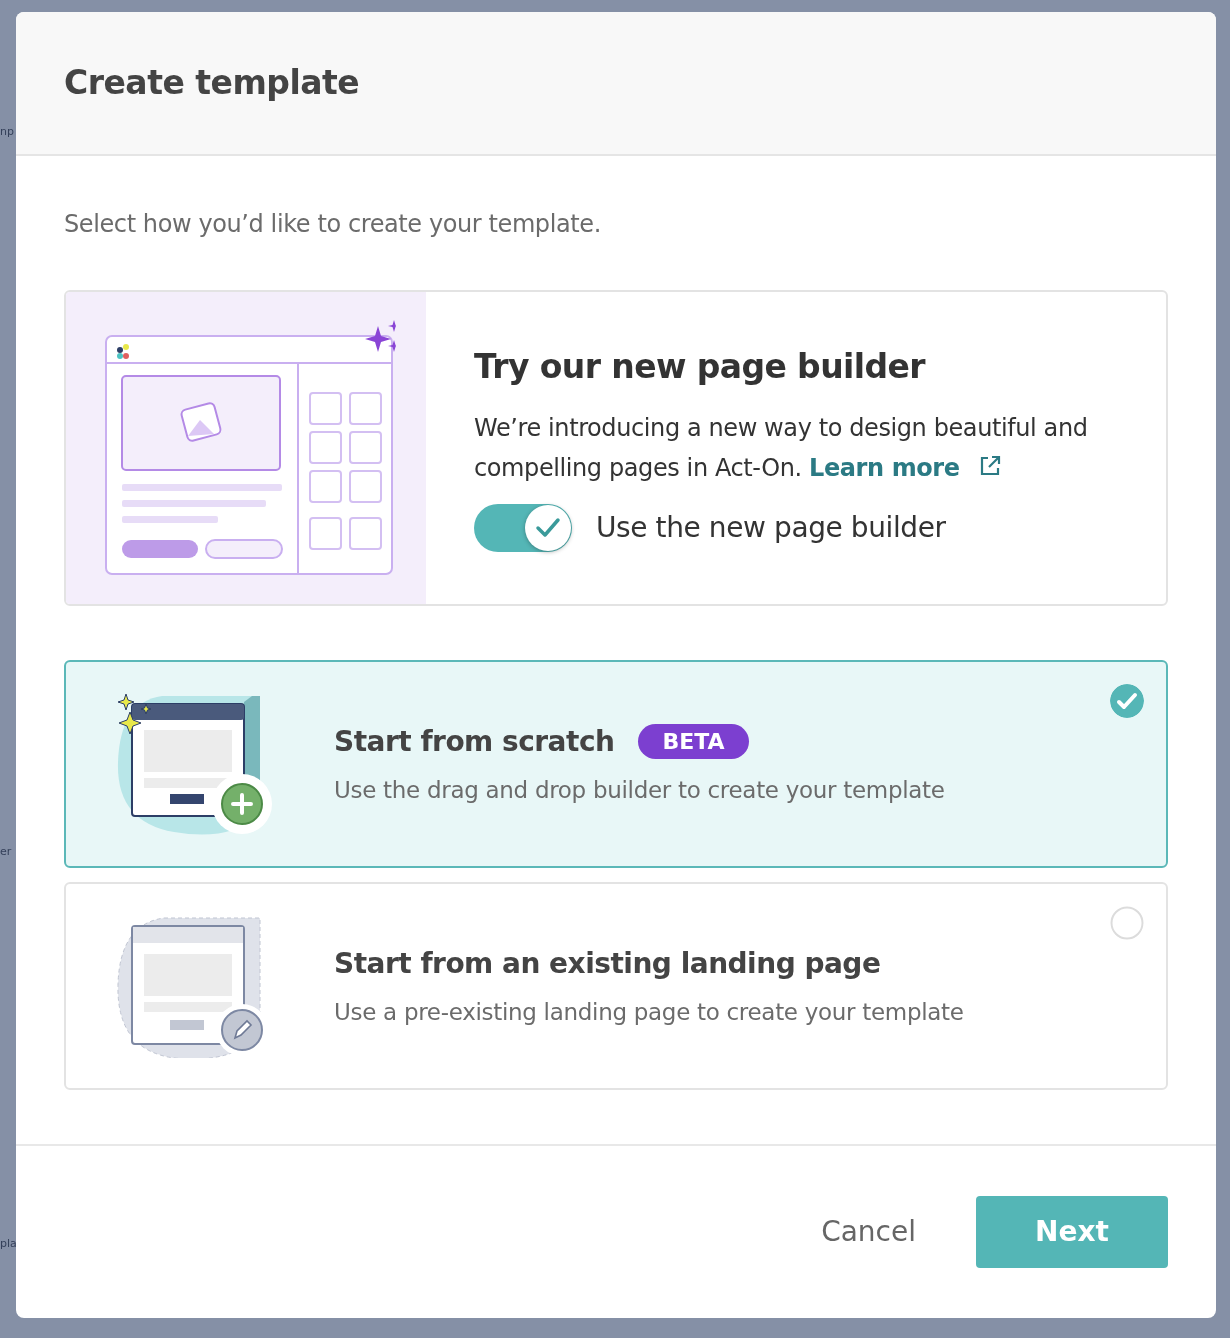 The image size is (1230, 1338). What do you see at coordinates (1127, 701) in the screenshot?
I see `selected-check-icon` at bounding box center [1127, 701].